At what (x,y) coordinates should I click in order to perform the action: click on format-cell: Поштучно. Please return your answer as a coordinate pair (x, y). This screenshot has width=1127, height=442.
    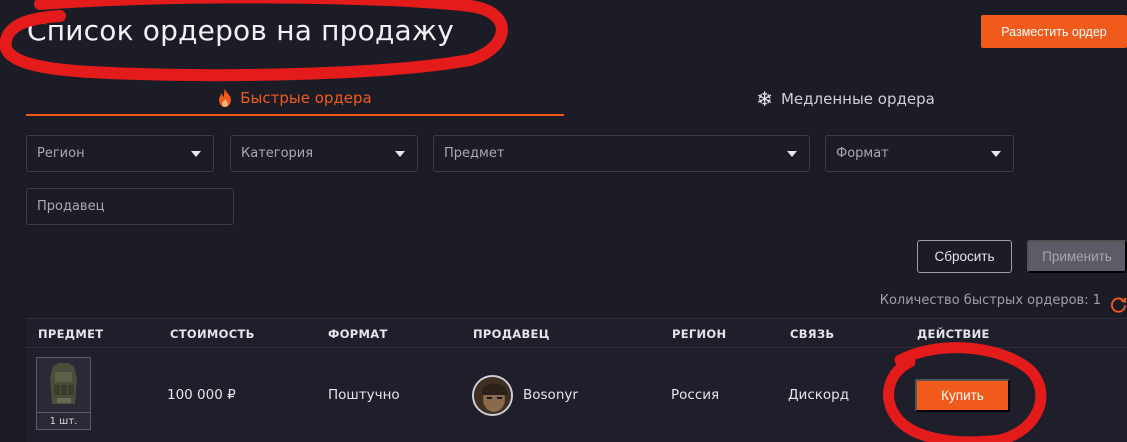
    Looking at the image, I should click on (364, 395).